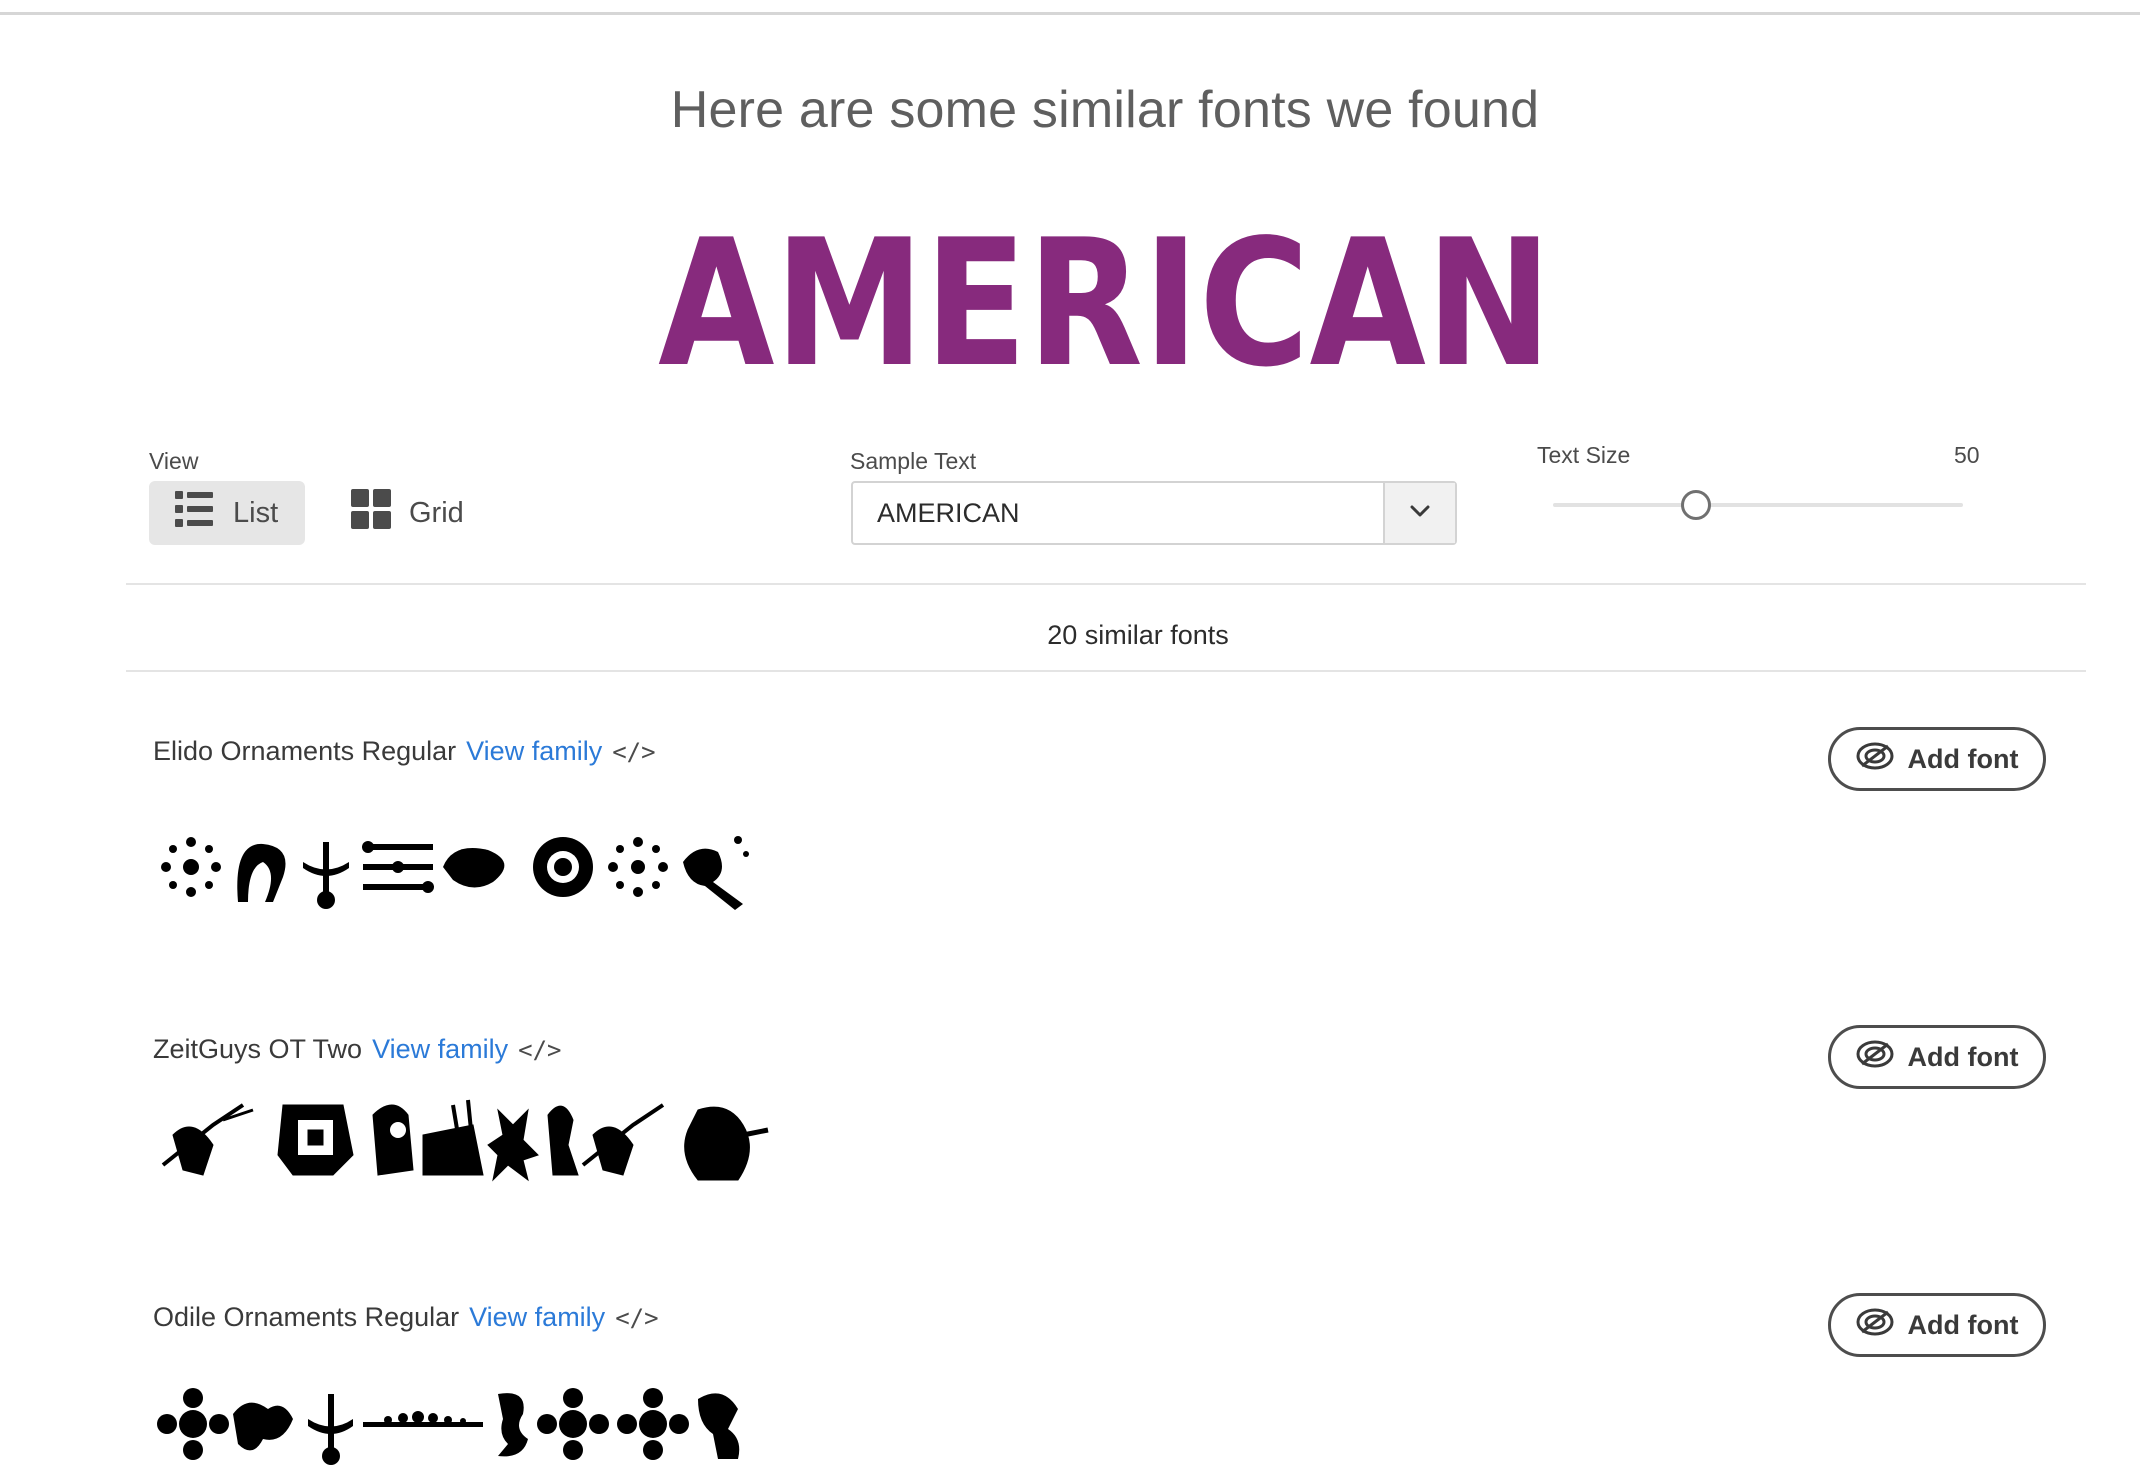 The height and width of the screenshot is (1470, 2140). Describe the element at coordinates (227, 513) in the screenshot. I see `list-view-button: List` at that location.